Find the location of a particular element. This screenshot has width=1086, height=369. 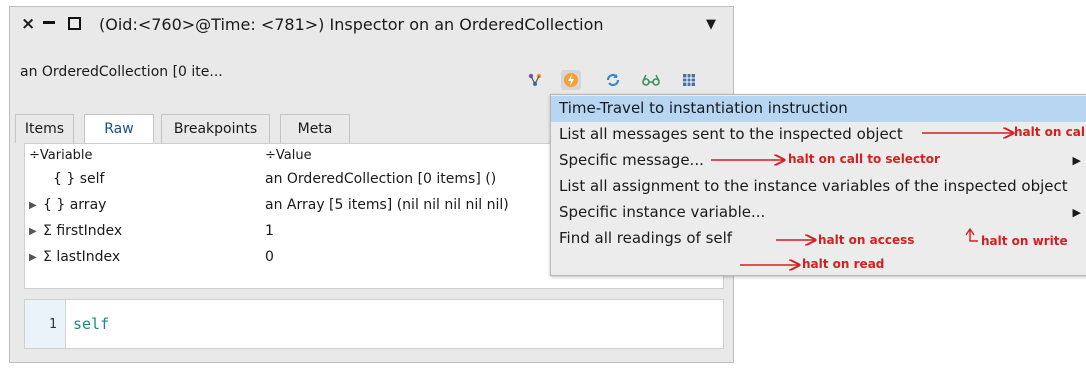

annotation-halt-on-access: halt on access is located at coordinates (866, 240).